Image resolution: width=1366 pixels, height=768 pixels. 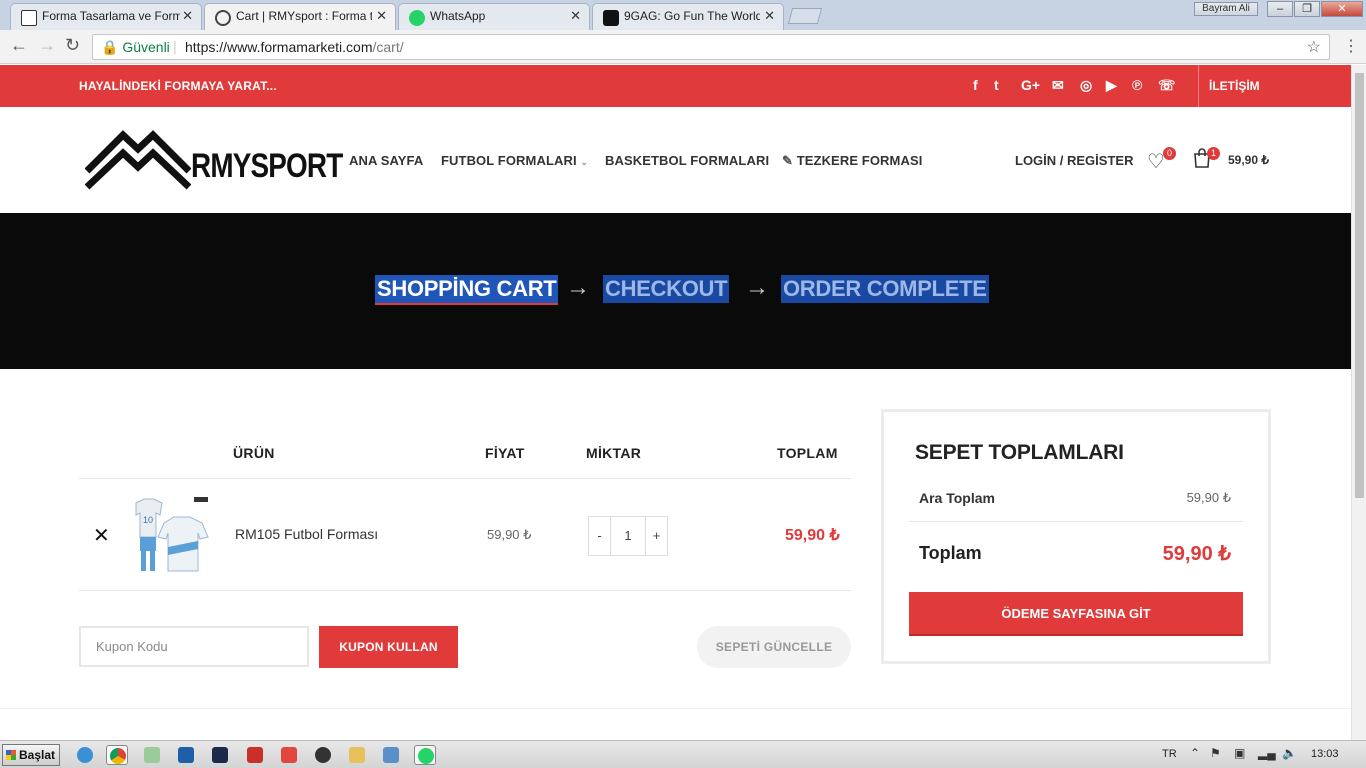 I want to click on login-register-link: LOGİN / REGİSTER, so click(x=1074, y=160).